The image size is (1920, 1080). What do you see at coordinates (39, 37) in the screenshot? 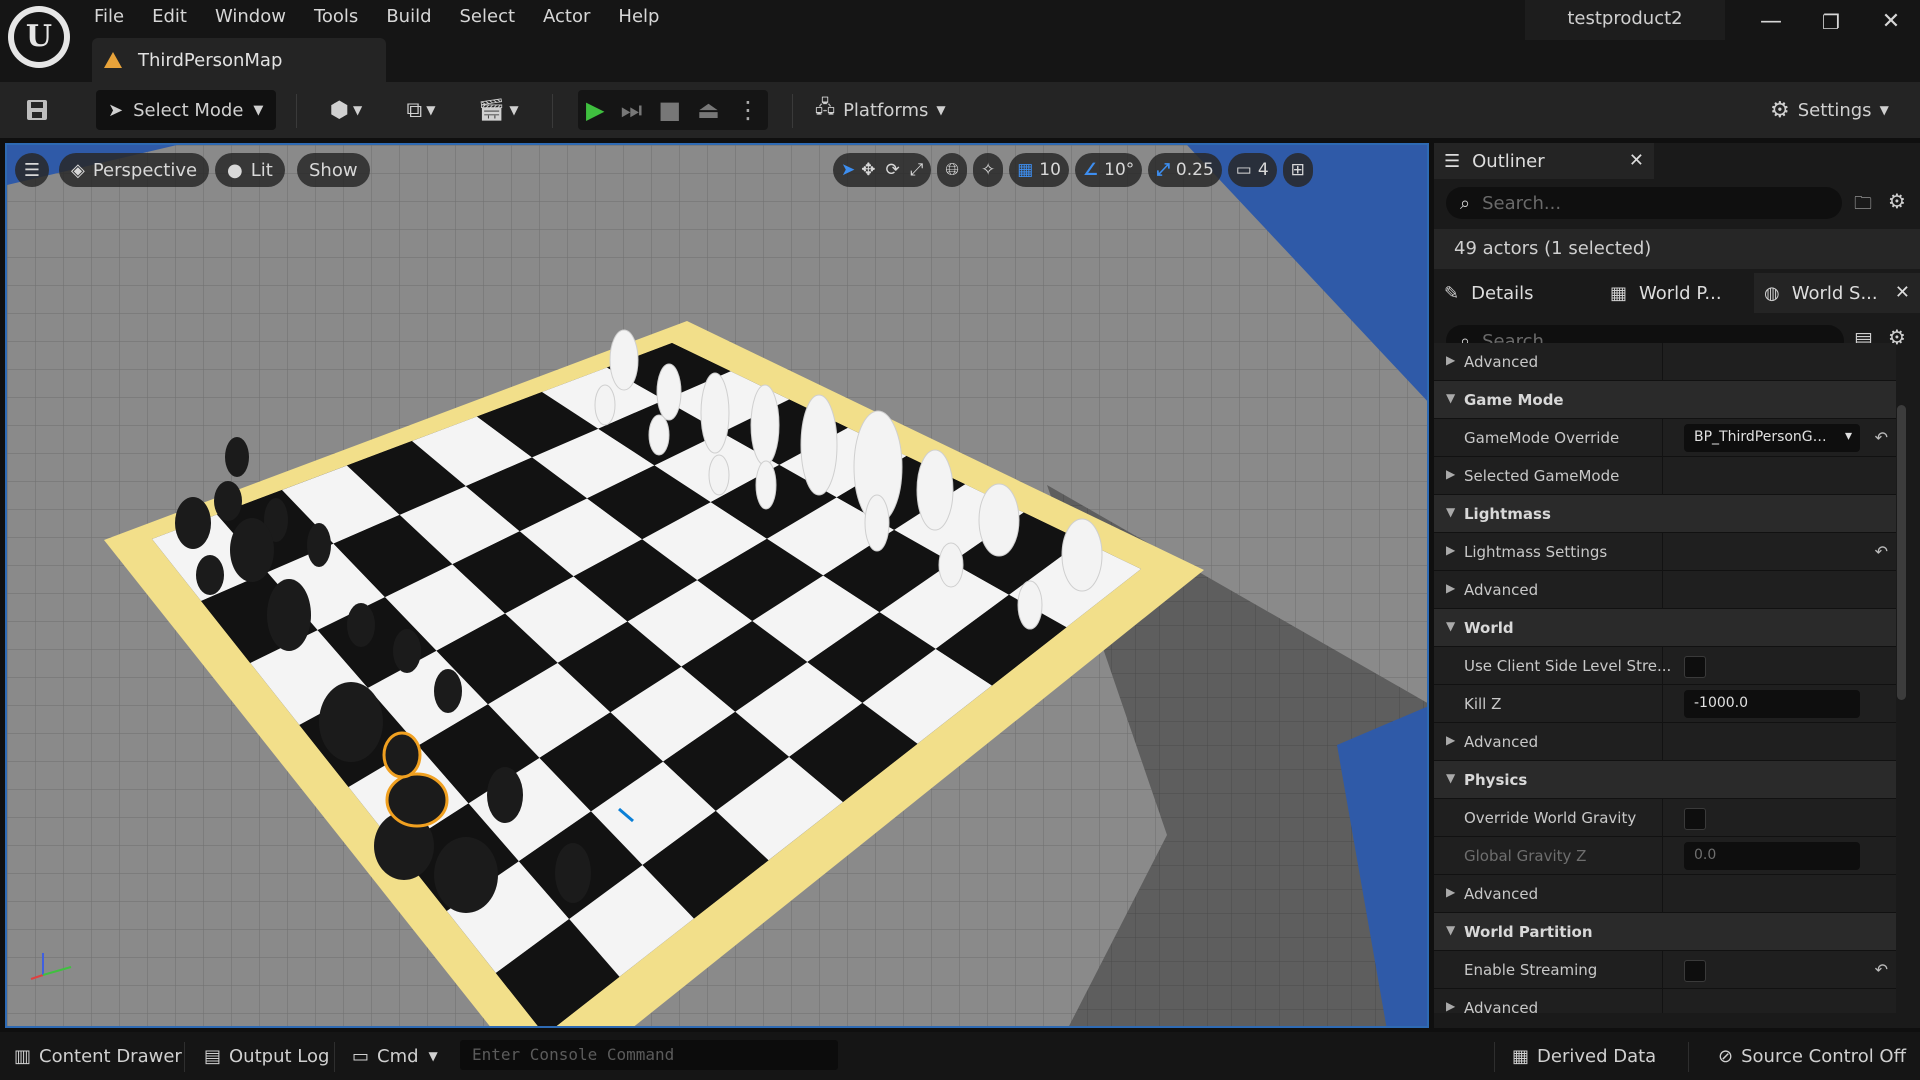
I see `unreal-logo-icon: U` at bounding box center [39, 37].